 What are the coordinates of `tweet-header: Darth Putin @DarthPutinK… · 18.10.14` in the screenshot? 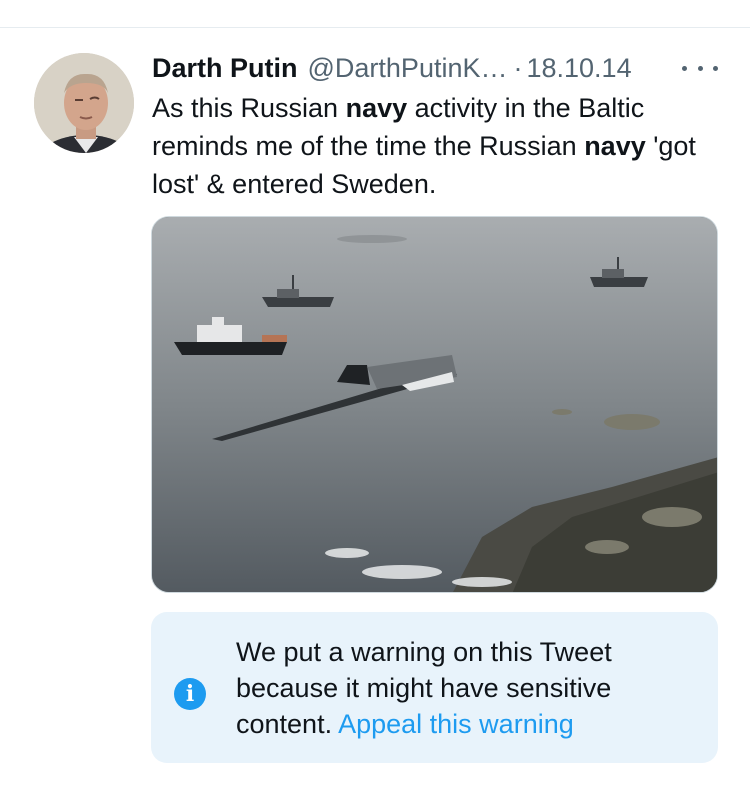 It's located at (437, 68).